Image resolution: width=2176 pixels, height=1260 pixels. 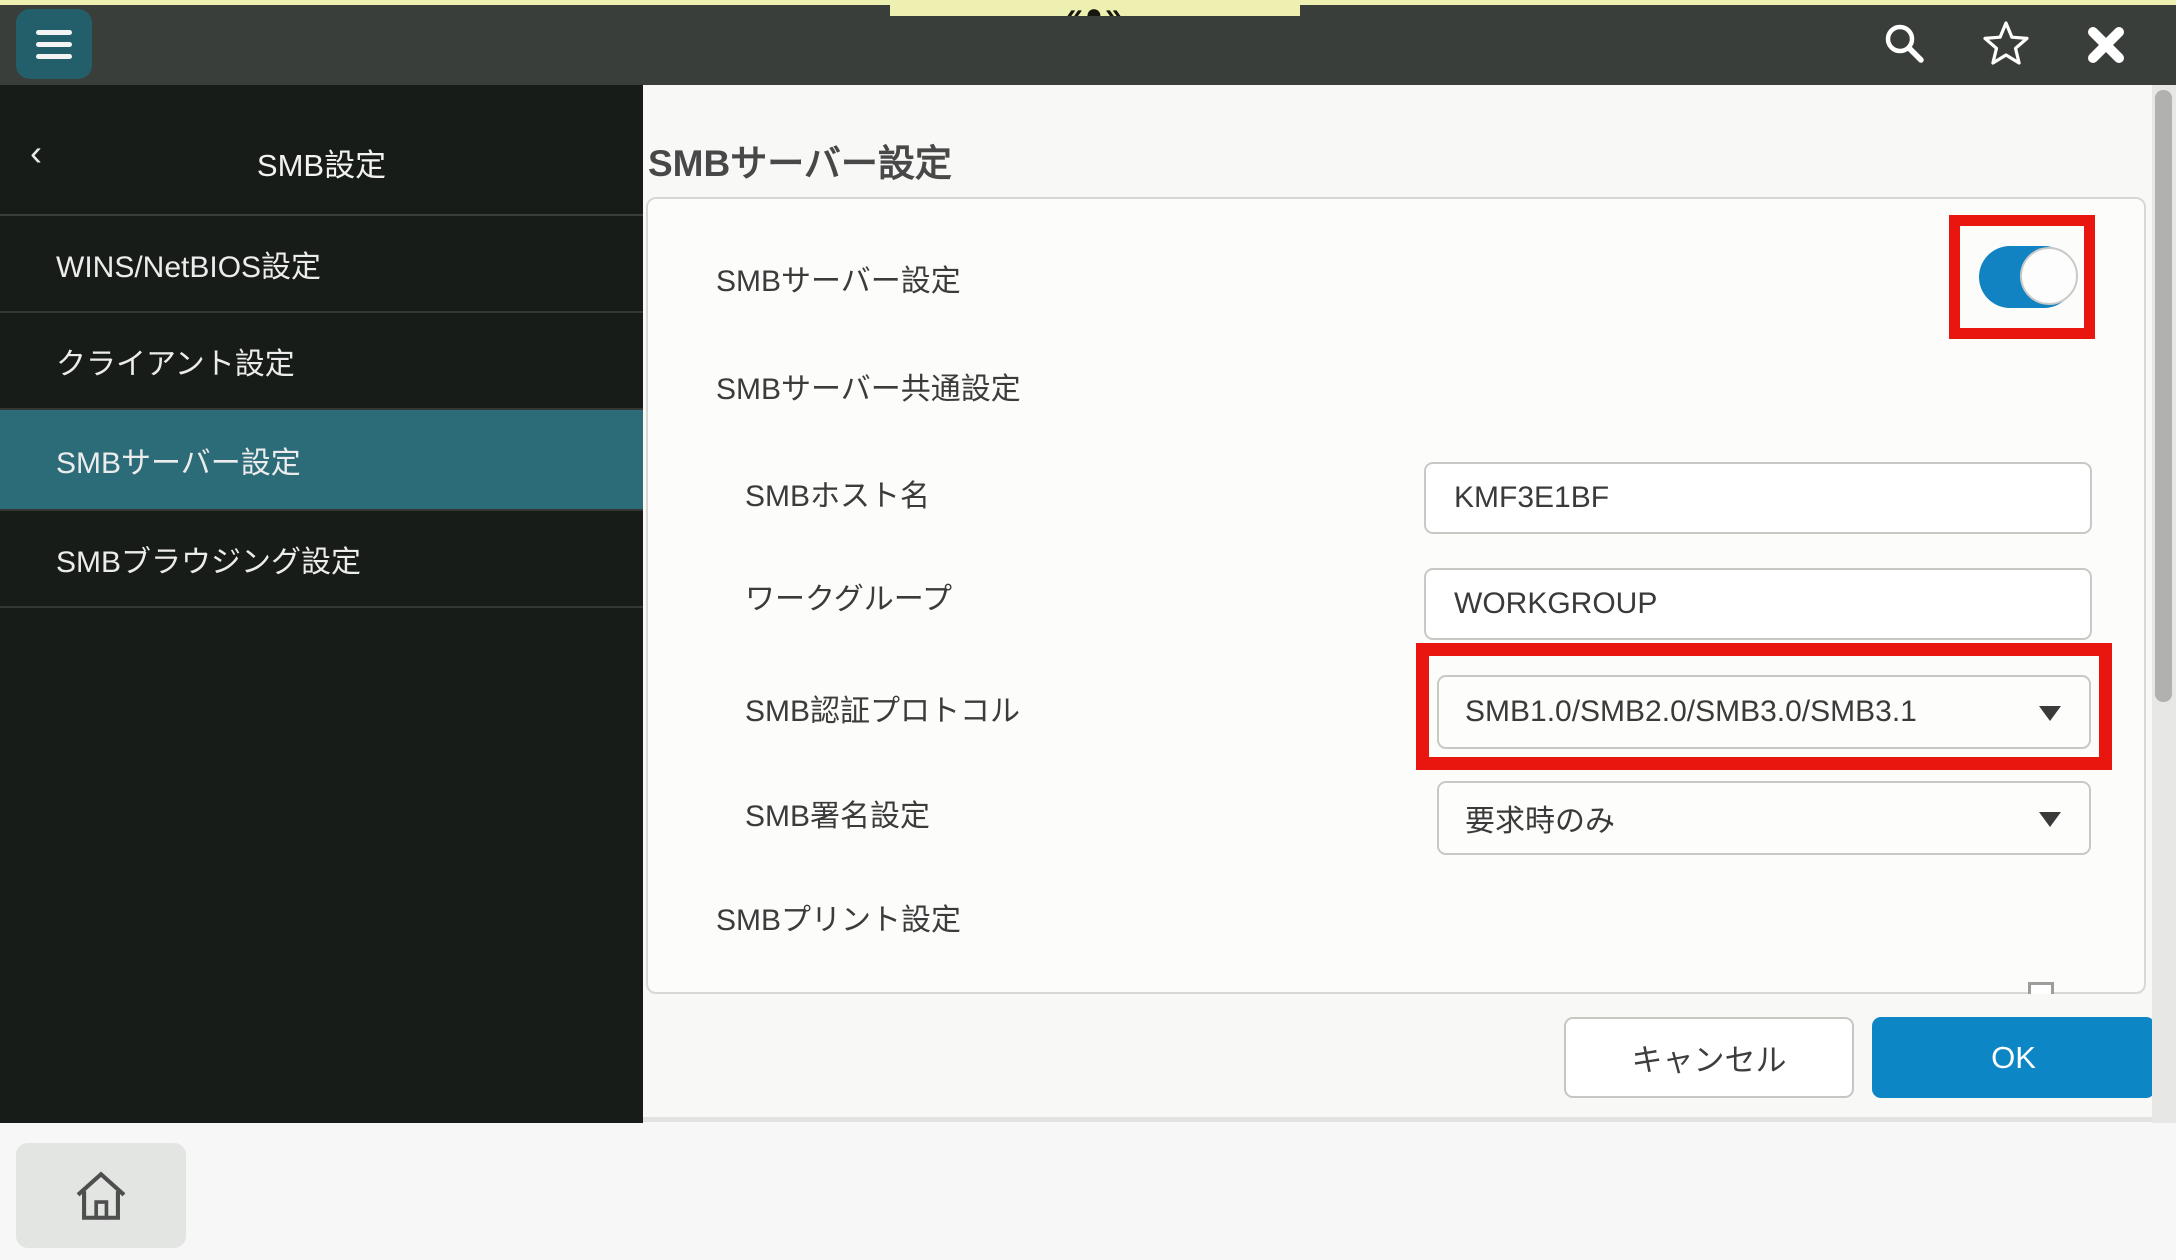 I want to click on close-icon, so click(x=2106, y=45).